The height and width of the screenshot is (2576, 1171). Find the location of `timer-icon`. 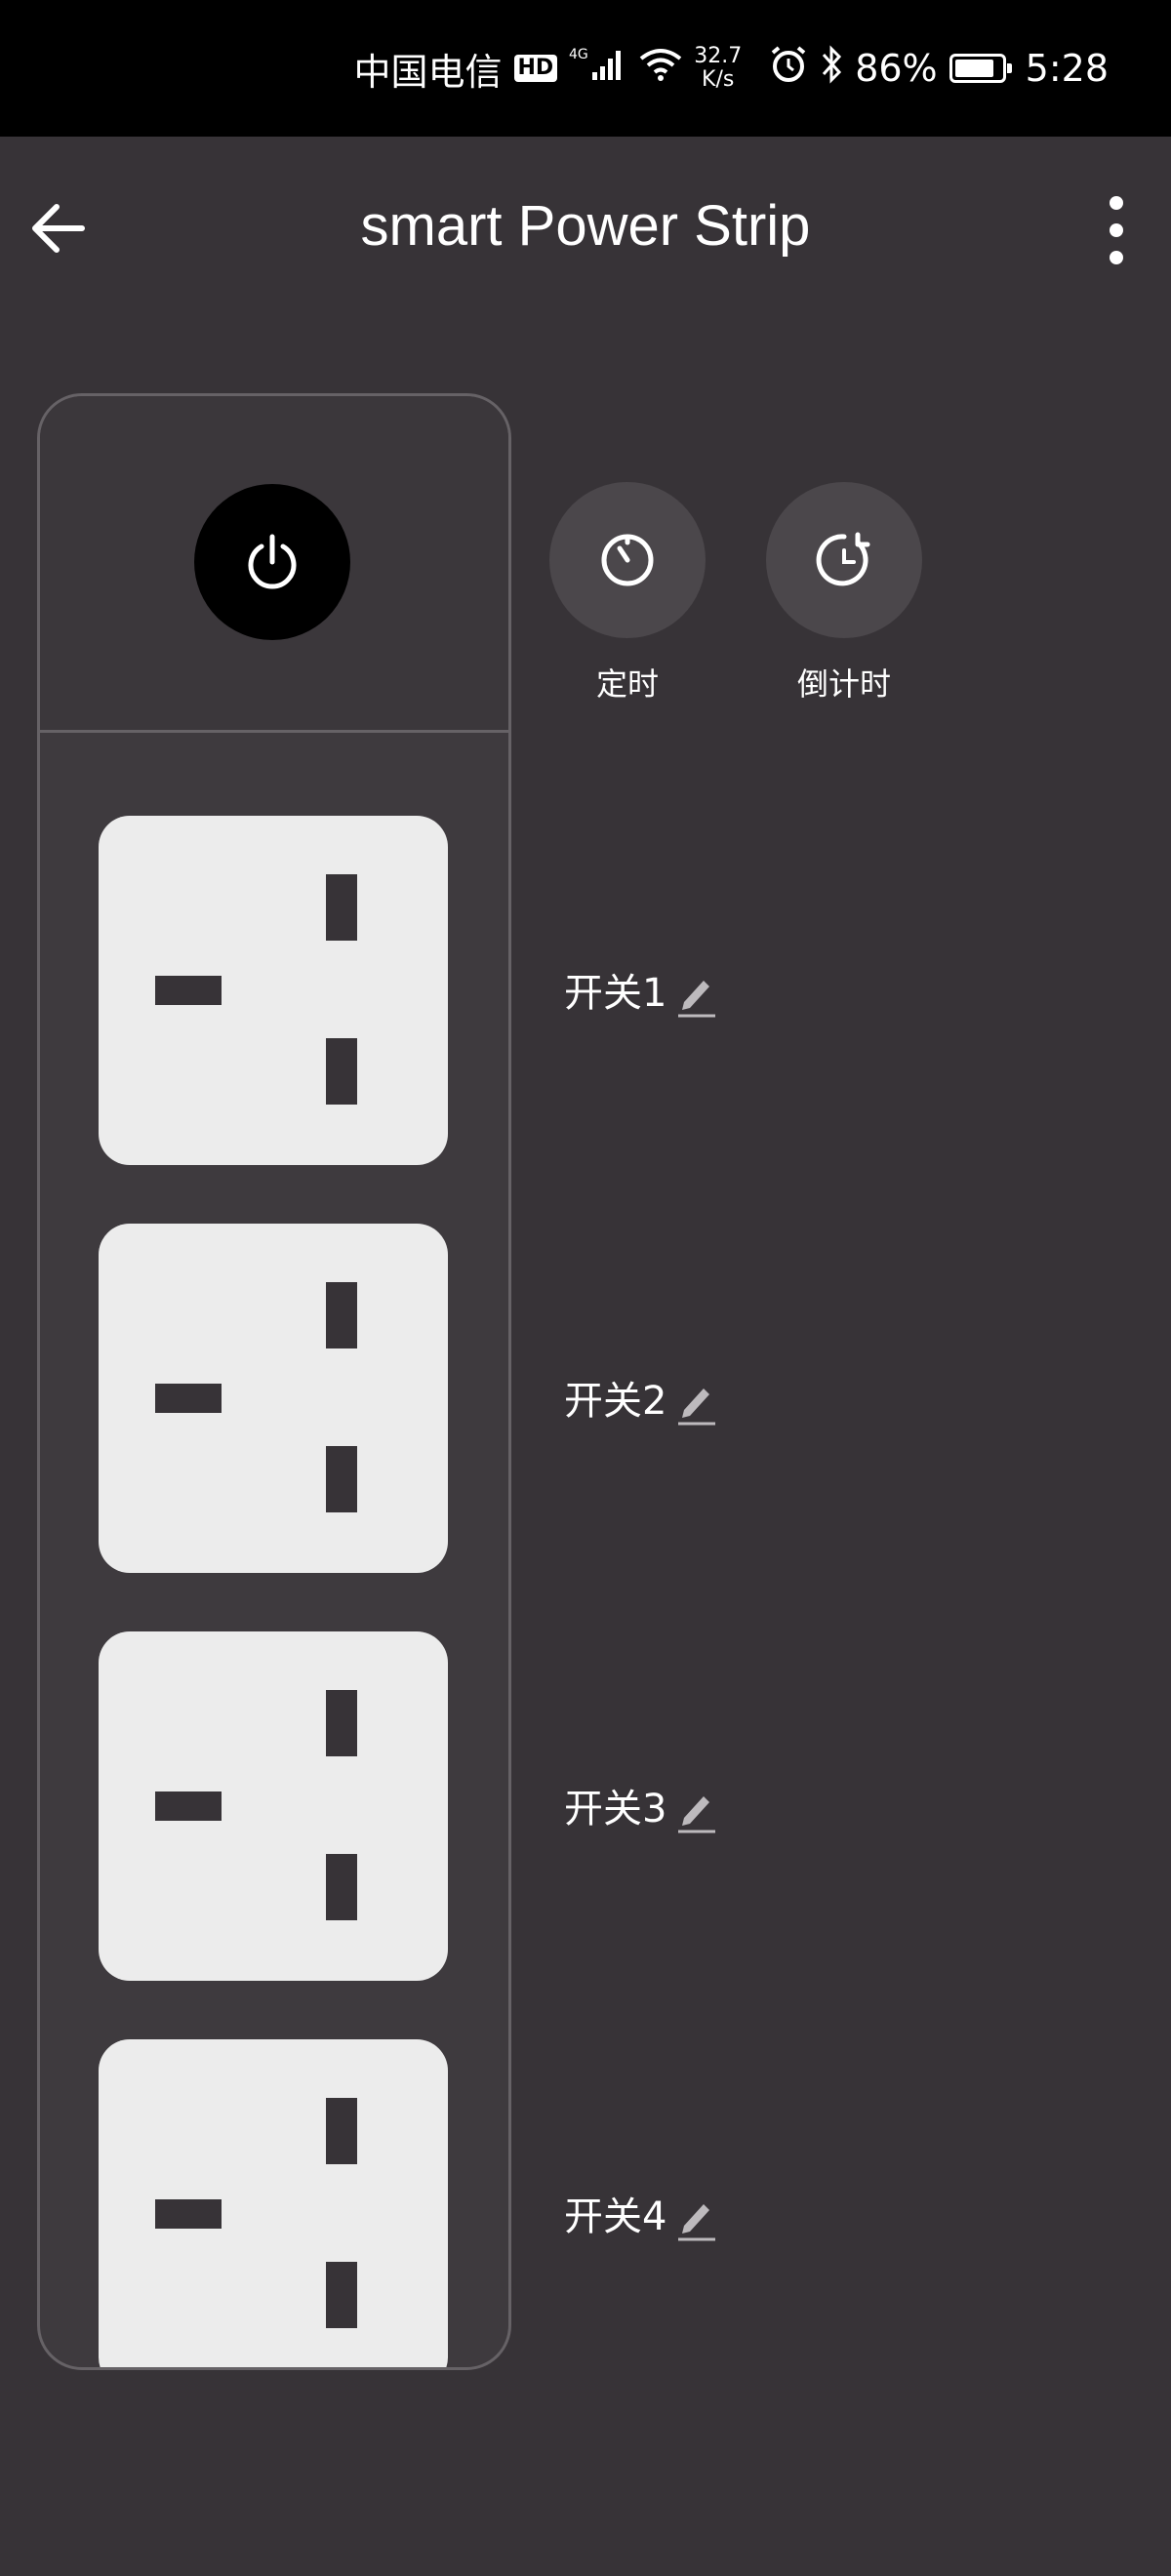

timer-icon is located at coordinates (627, 560).